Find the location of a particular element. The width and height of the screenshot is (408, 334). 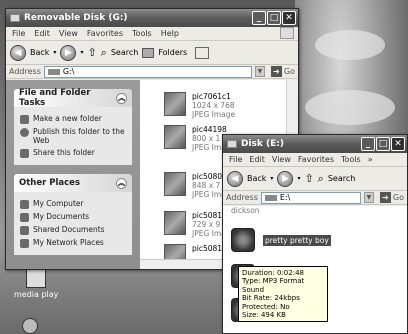

panel-header: Other Places ︽ is located at coordinates (73, 183).